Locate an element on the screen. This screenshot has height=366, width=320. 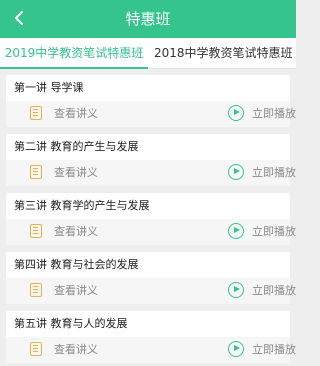
lesson-card: 第一讲 导学课 查看讲义 立即播放 is located at coordinates (151, 101).